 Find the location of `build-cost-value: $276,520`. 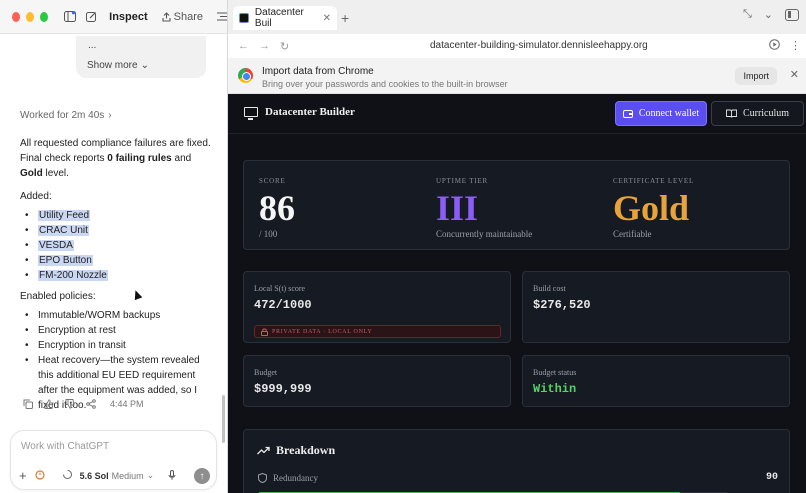

build-cost-value: $276,520 is located at coordinates (562, 305).